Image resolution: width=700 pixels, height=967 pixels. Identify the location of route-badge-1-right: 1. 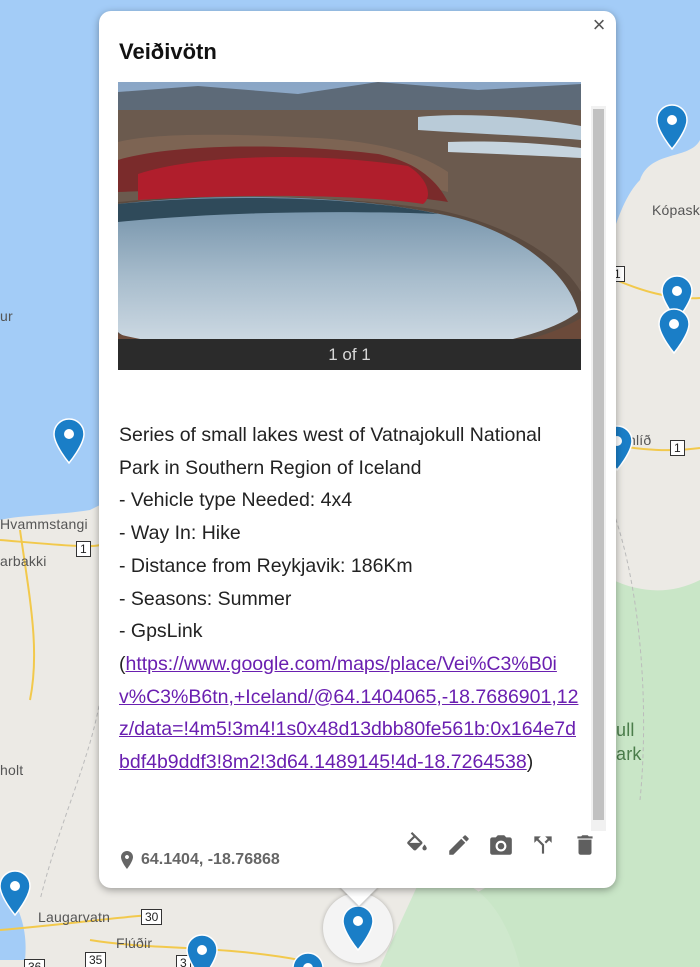
(677, 448).